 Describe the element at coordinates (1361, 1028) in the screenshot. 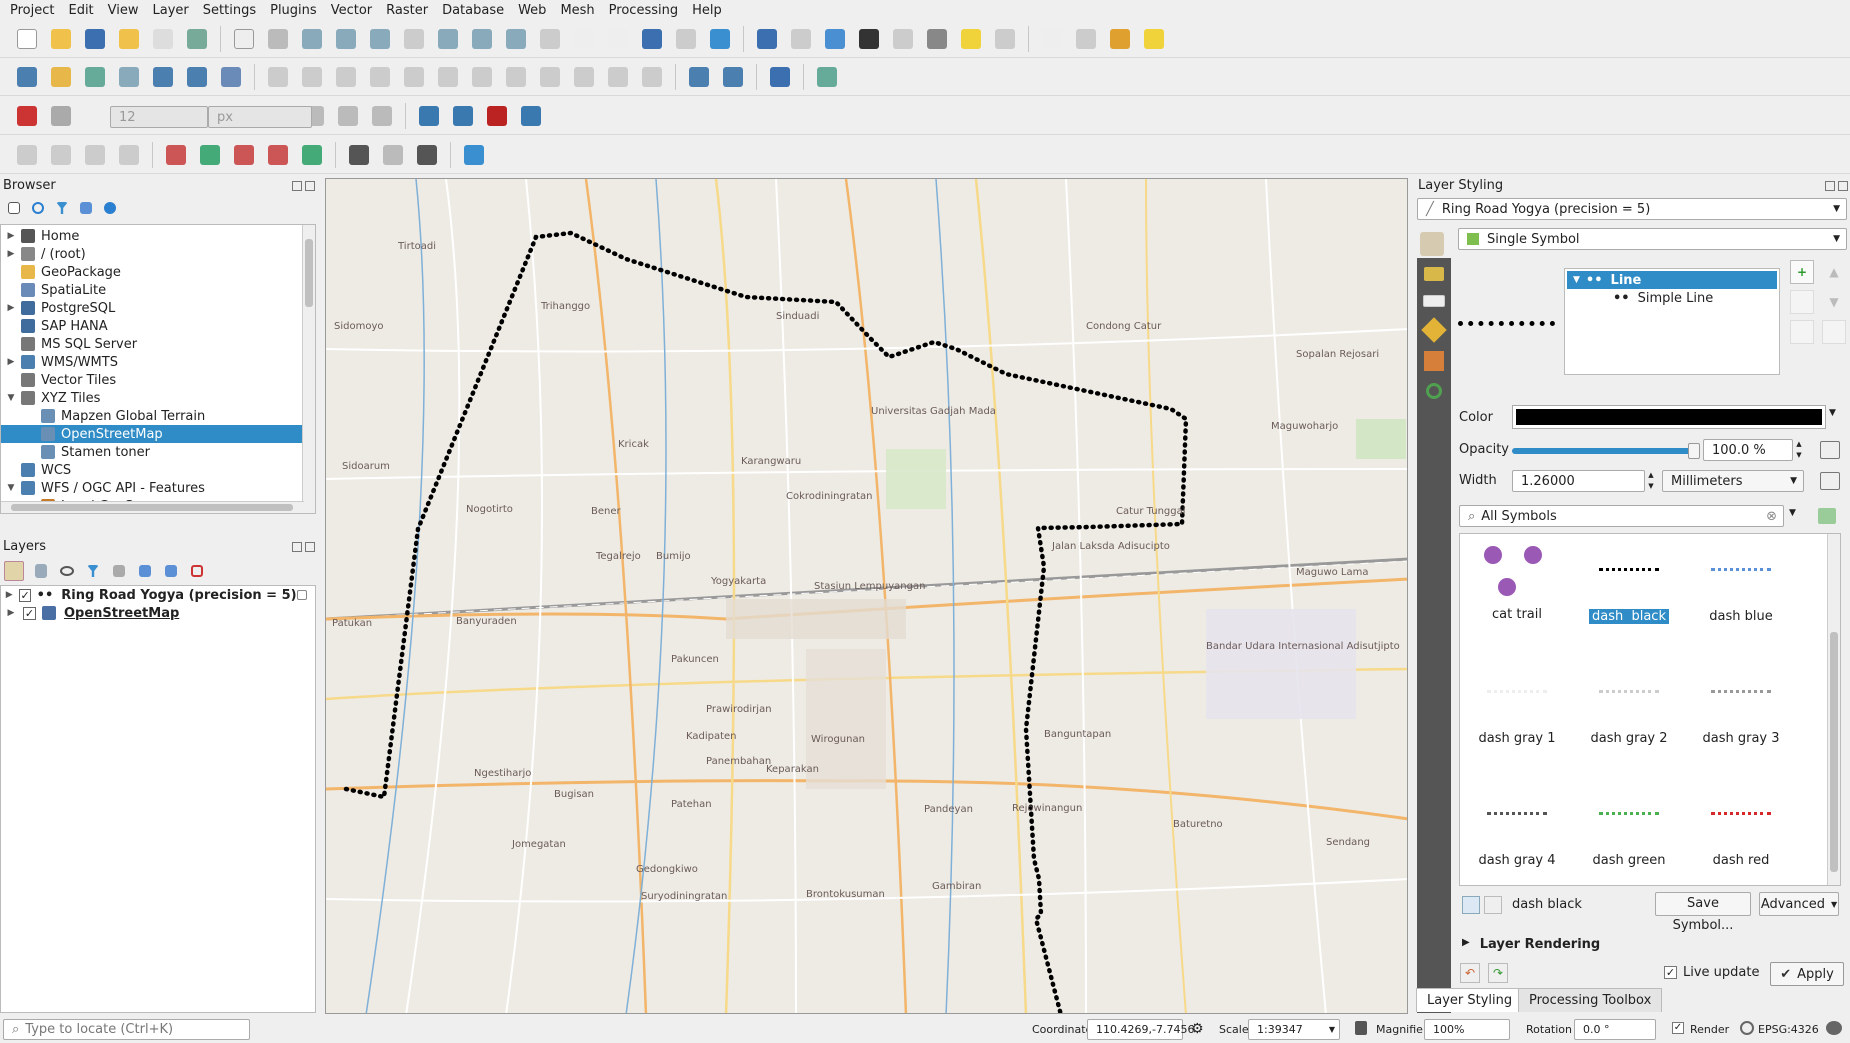

I see `lock-scale-icon` at that location.